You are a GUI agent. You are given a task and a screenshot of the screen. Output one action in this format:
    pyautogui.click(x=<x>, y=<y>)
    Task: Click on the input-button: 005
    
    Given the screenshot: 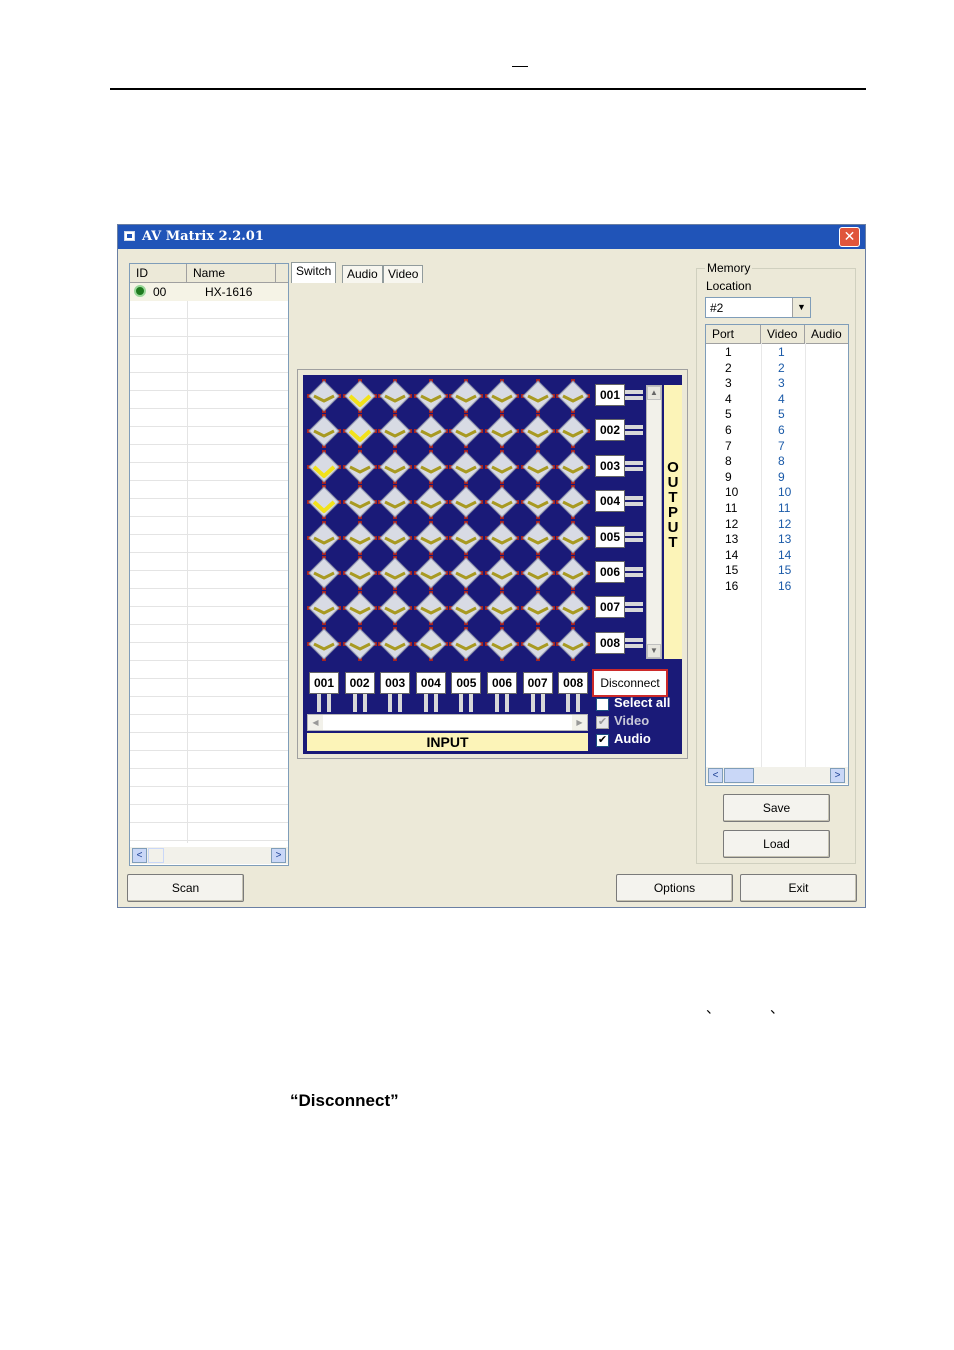 What is the action you would take?
    pyautogui.click(x=466, y=683)
    